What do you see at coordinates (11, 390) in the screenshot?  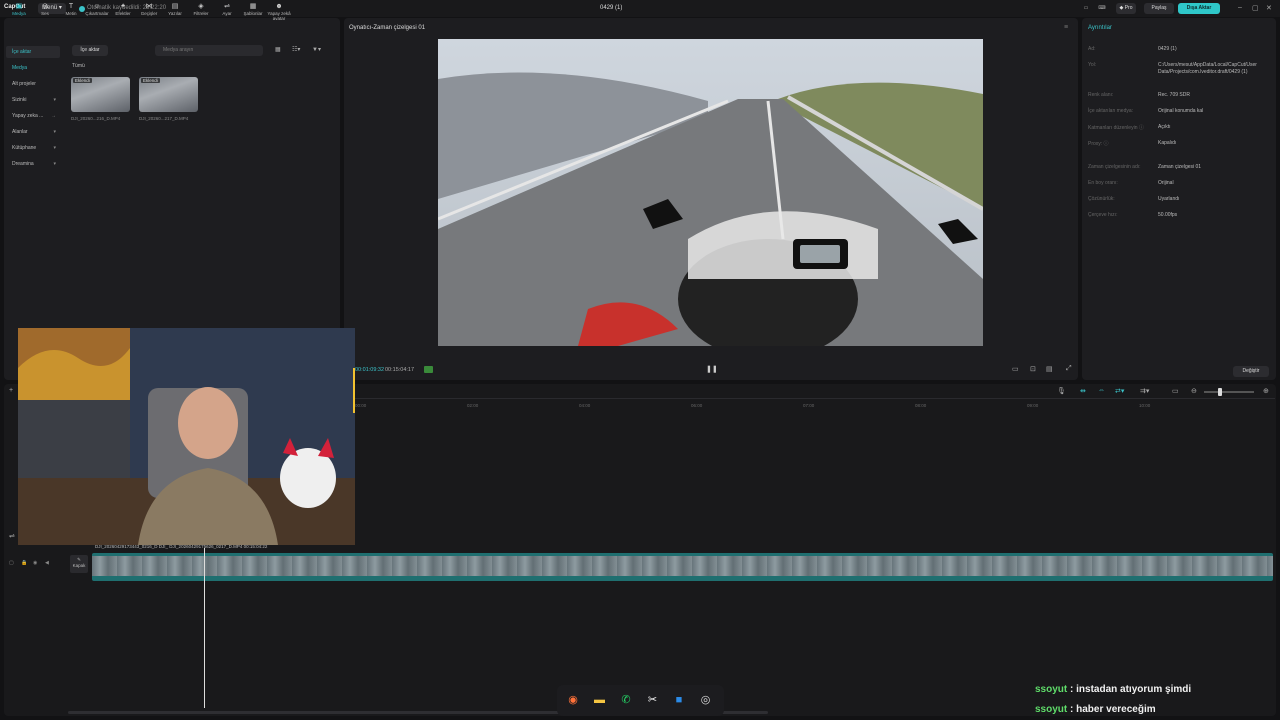 I see `add-track-icon: +` at bounding box center [11, 390].